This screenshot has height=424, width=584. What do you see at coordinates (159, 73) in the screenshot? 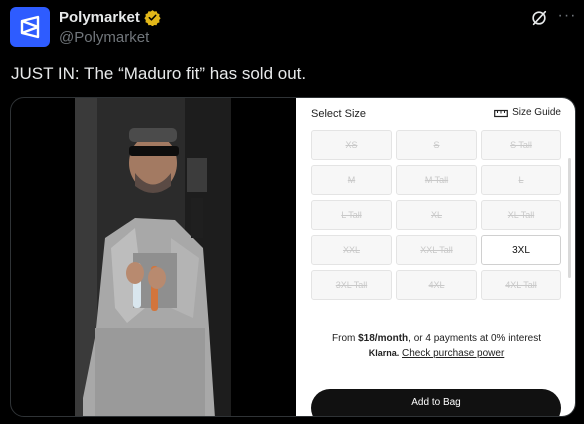
I see `post-text: JUST IN: The “Maduro fit” has sold out.` at bounding box center [159, 73].